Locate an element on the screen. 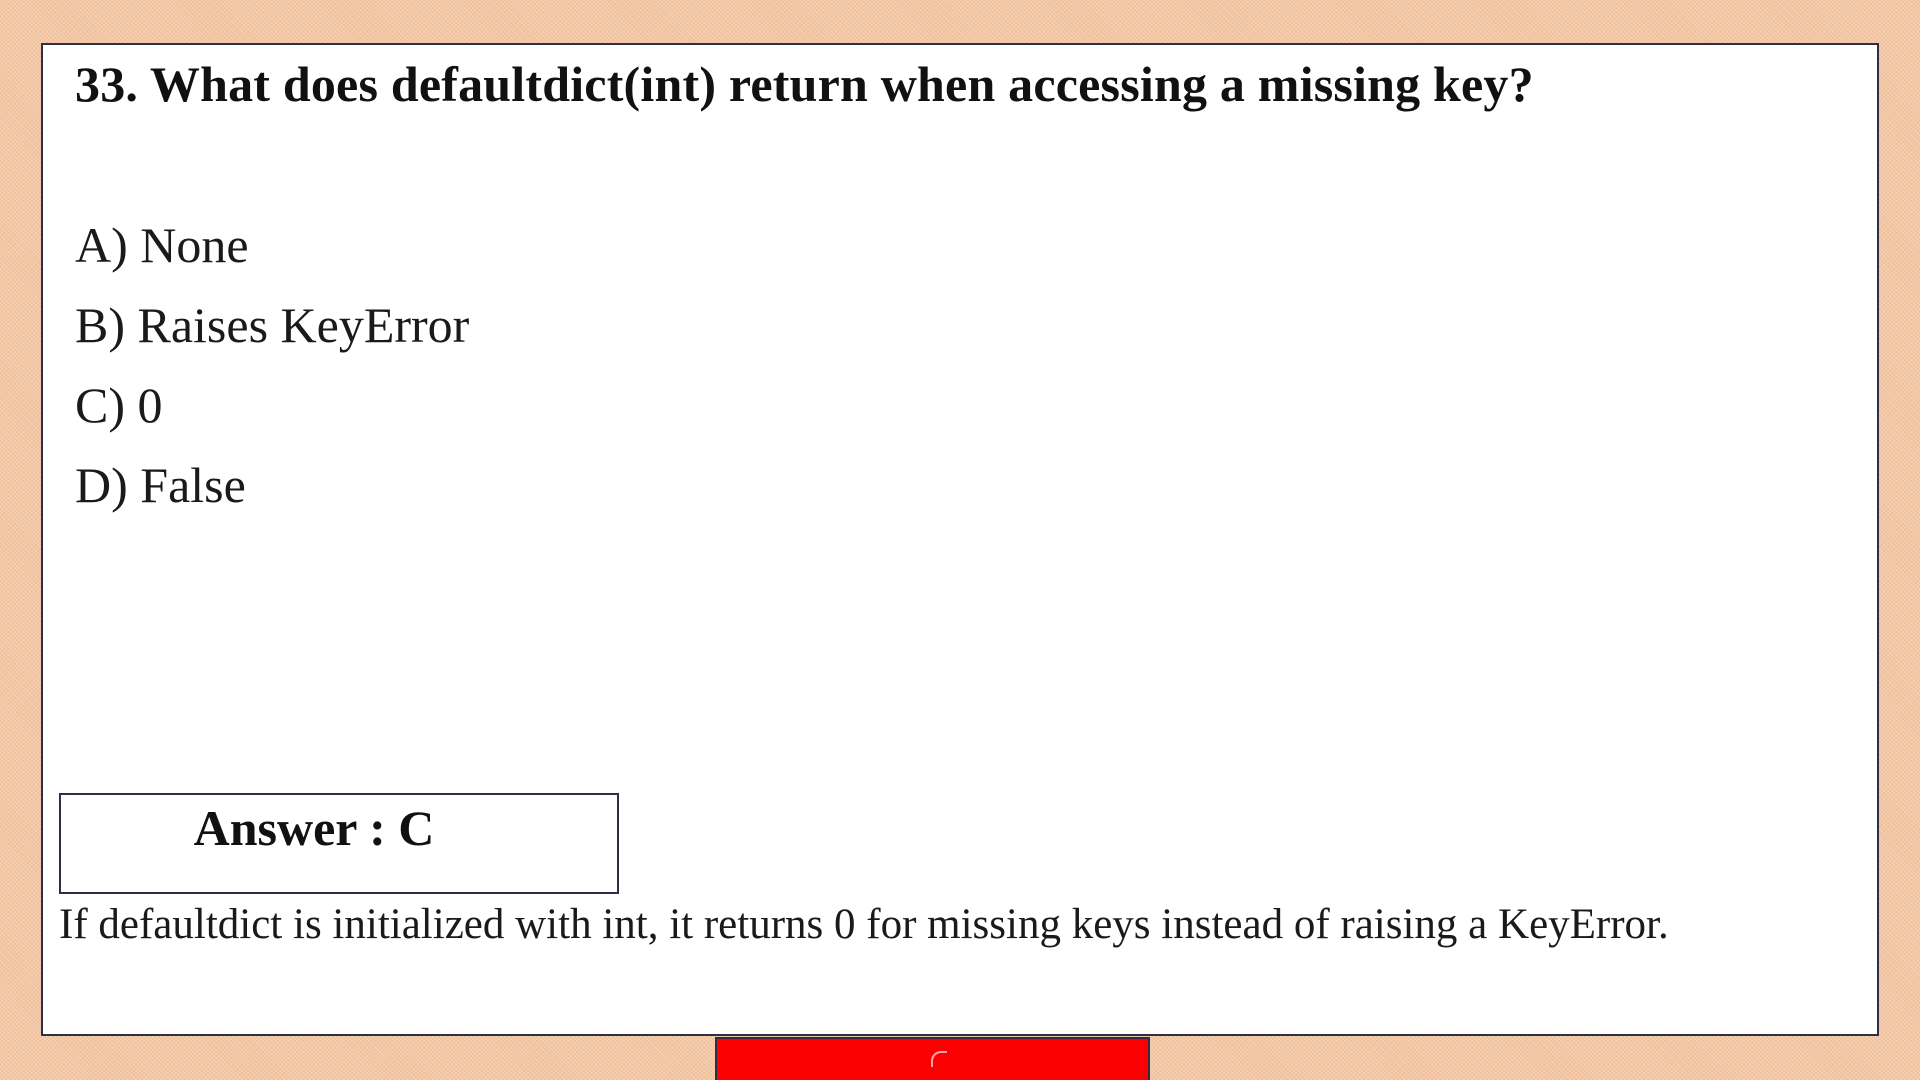 The image size is (1920, 1080). option-a: A) None is located at coordinates (162, 245).